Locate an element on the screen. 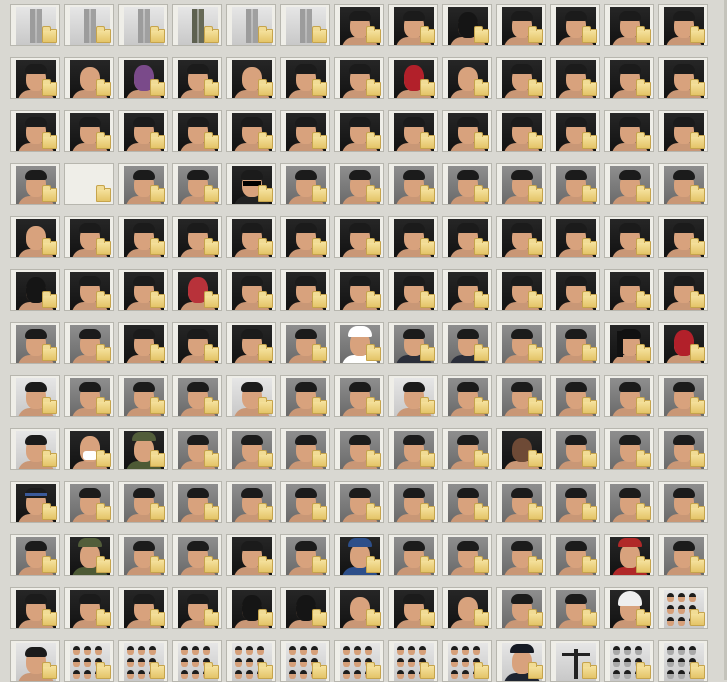  folder-thumbnail-sunglasses is located at coordinates (251, 184).